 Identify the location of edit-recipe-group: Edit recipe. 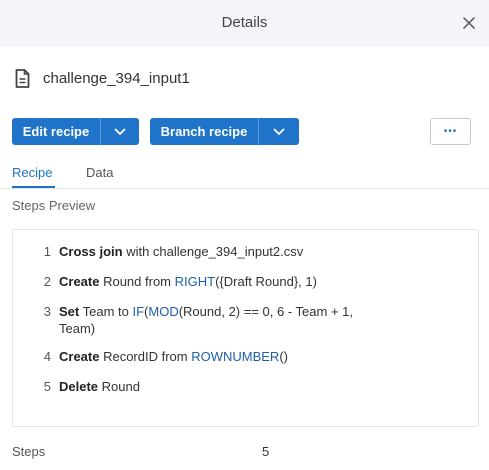
(75, 131).